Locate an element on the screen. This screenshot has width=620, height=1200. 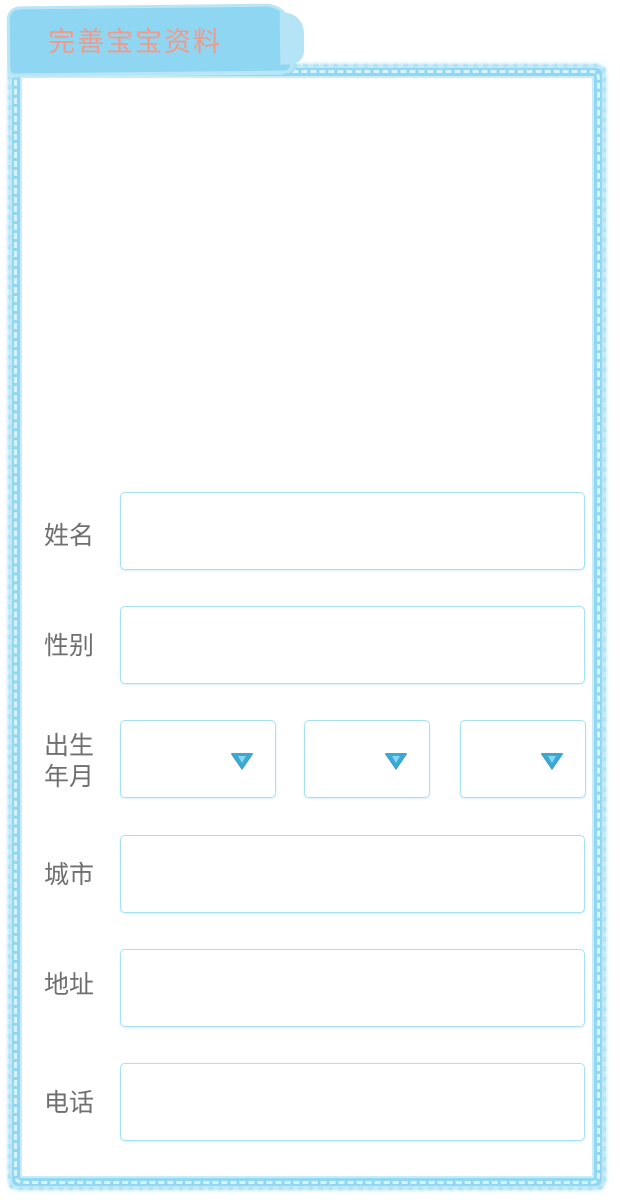
birth-month-select is located at coordinates (367, 759).